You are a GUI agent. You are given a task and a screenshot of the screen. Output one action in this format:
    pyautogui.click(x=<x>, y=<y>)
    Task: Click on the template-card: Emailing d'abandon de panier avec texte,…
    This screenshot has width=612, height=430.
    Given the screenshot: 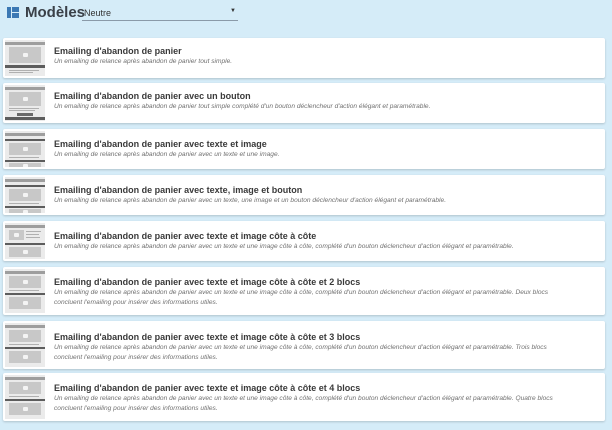 What is the action you would take?
    pyautogui.click(x=304, y=195)
    